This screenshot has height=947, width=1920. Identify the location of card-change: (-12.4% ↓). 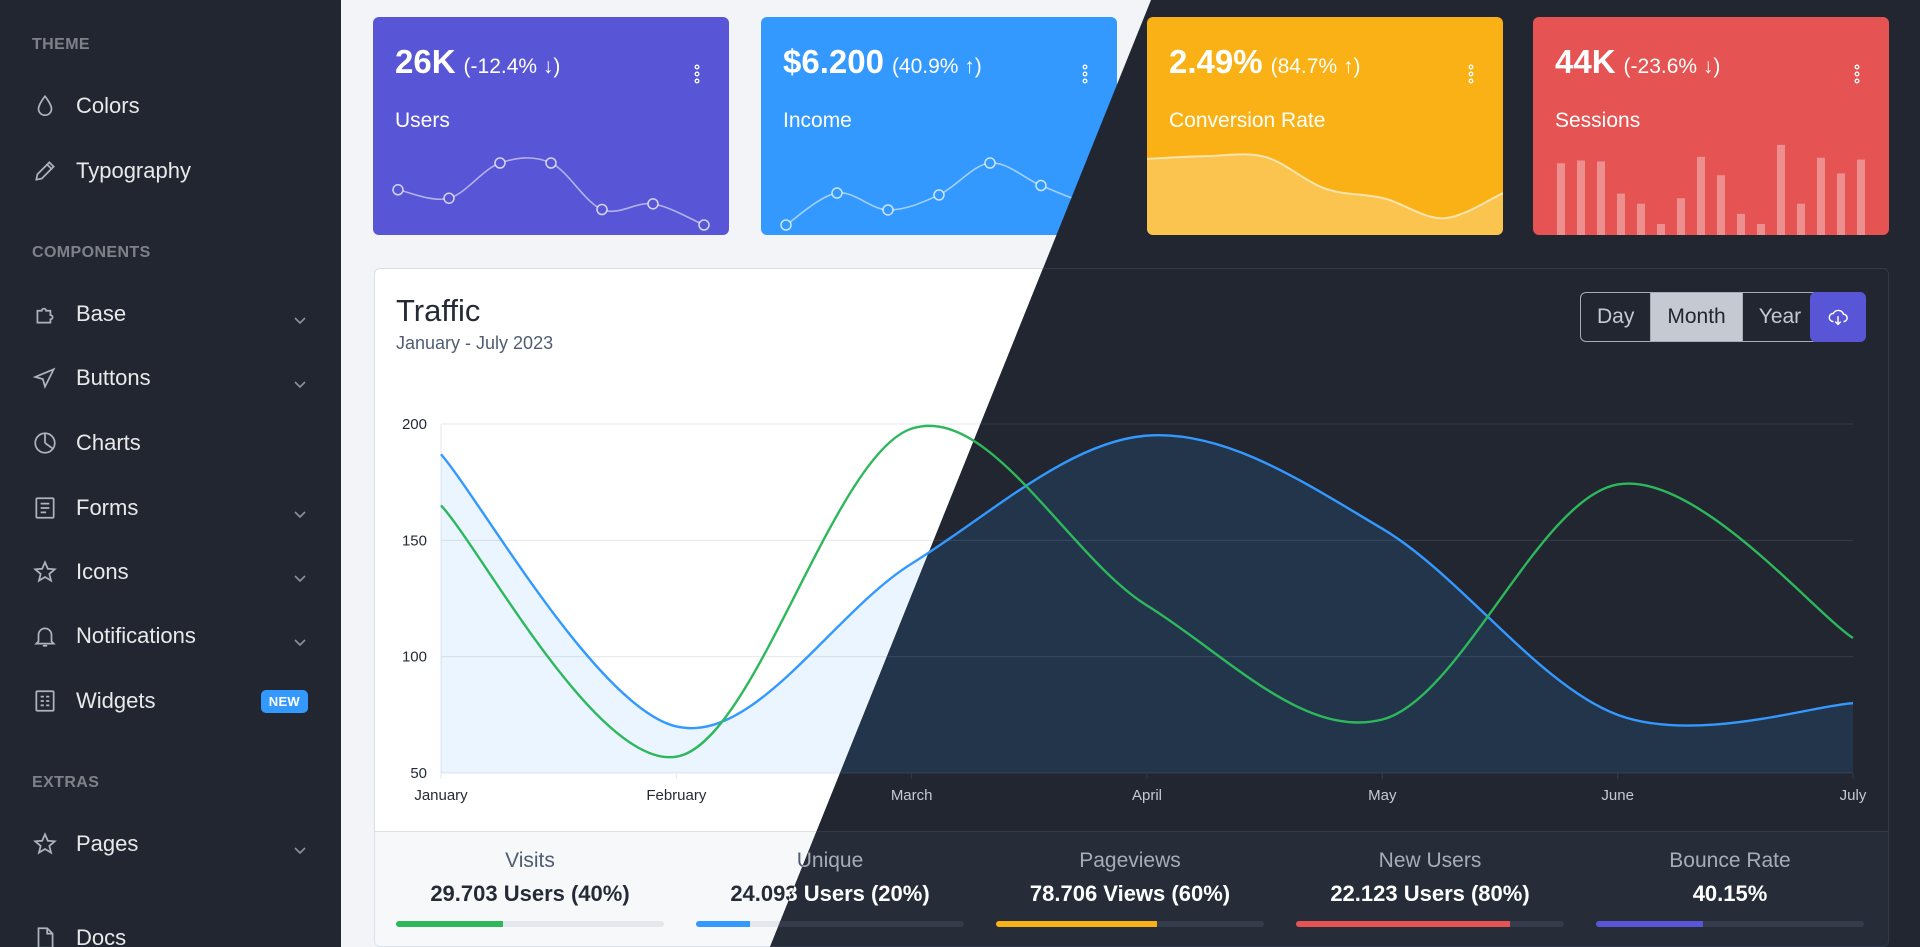
(512, 66).